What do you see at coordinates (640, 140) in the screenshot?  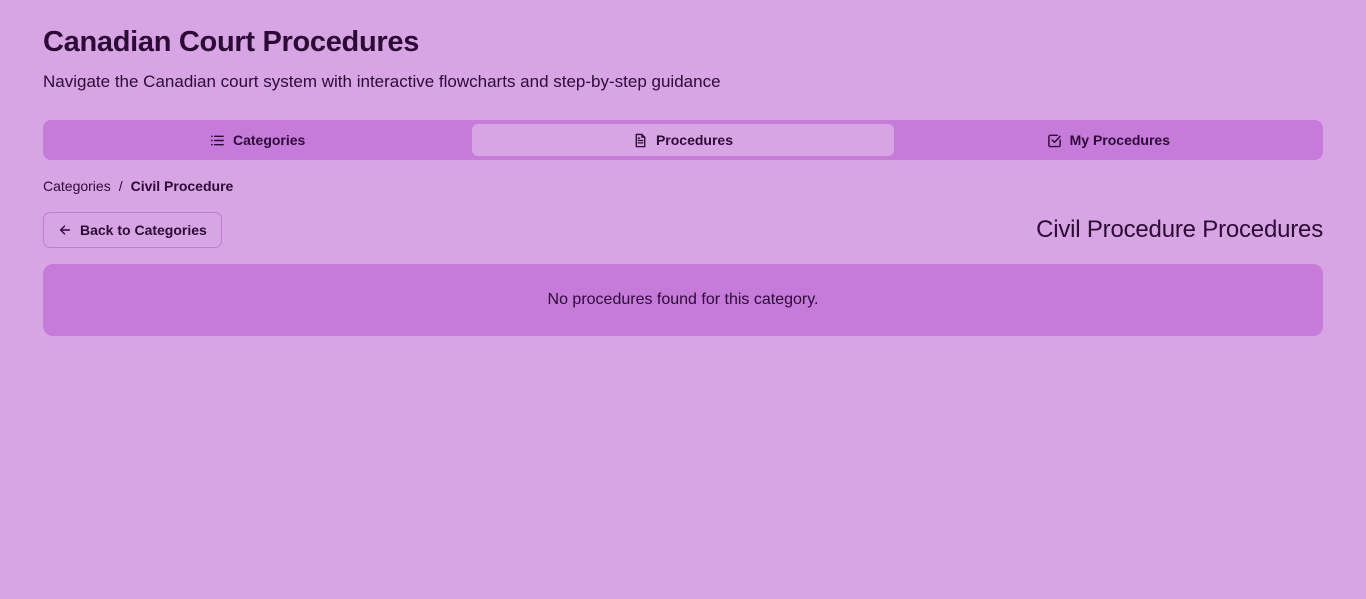 I see `document-icon` at bounding box center [640, 140].